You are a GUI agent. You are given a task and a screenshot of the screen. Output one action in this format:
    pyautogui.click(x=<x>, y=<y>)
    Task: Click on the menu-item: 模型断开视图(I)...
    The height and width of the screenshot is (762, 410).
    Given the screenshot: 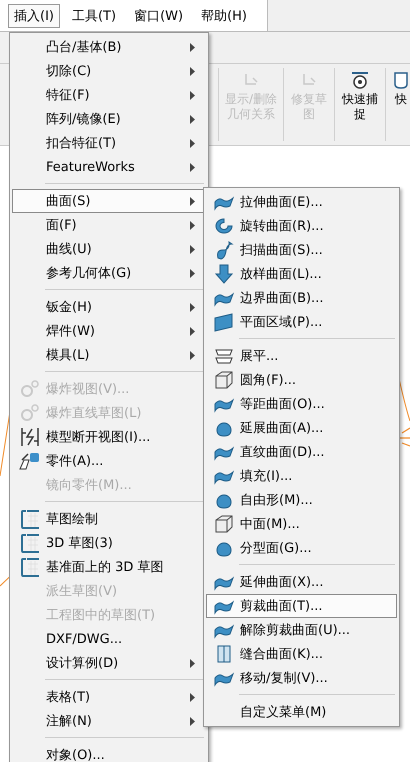 What is the action you would take?
    pyautogui.click(x=109, y=437)
    